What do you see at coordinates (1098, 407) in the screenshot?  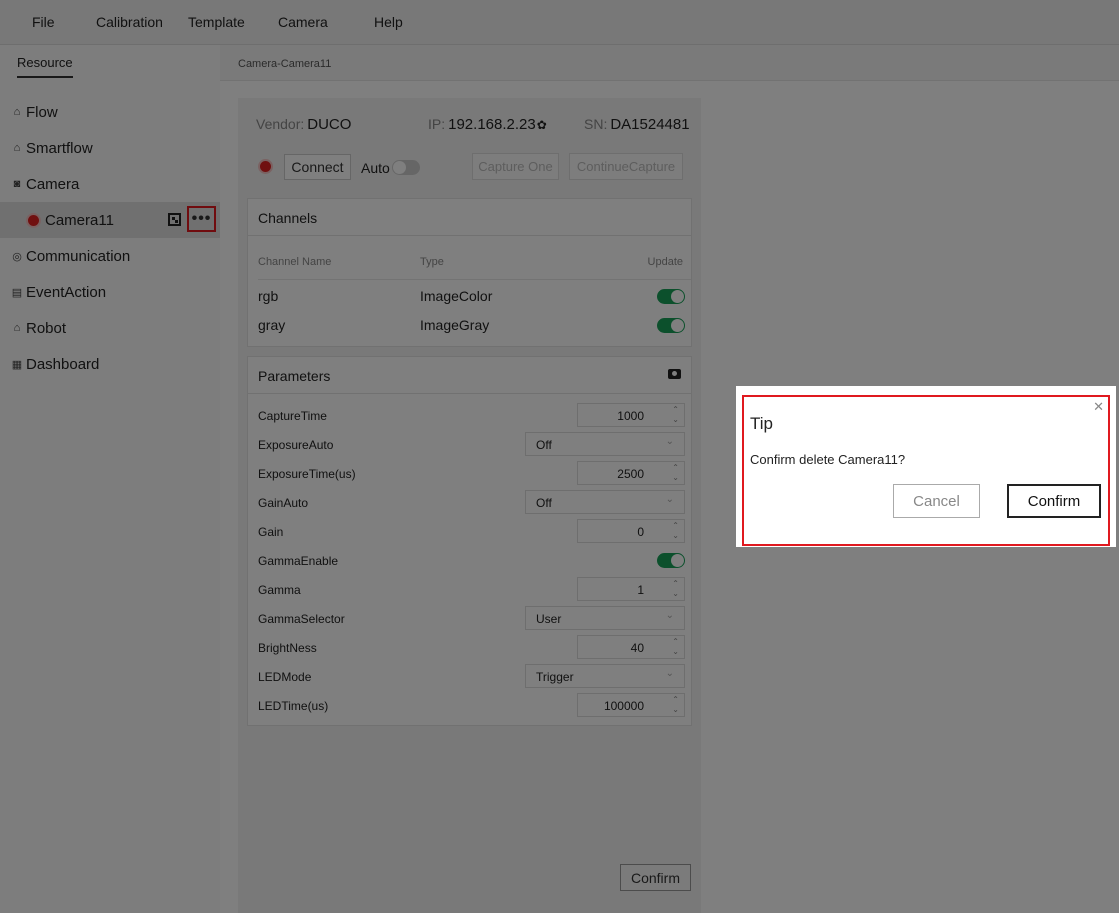 I see `close-icon: ✕` at bounding box center [1098, 407].